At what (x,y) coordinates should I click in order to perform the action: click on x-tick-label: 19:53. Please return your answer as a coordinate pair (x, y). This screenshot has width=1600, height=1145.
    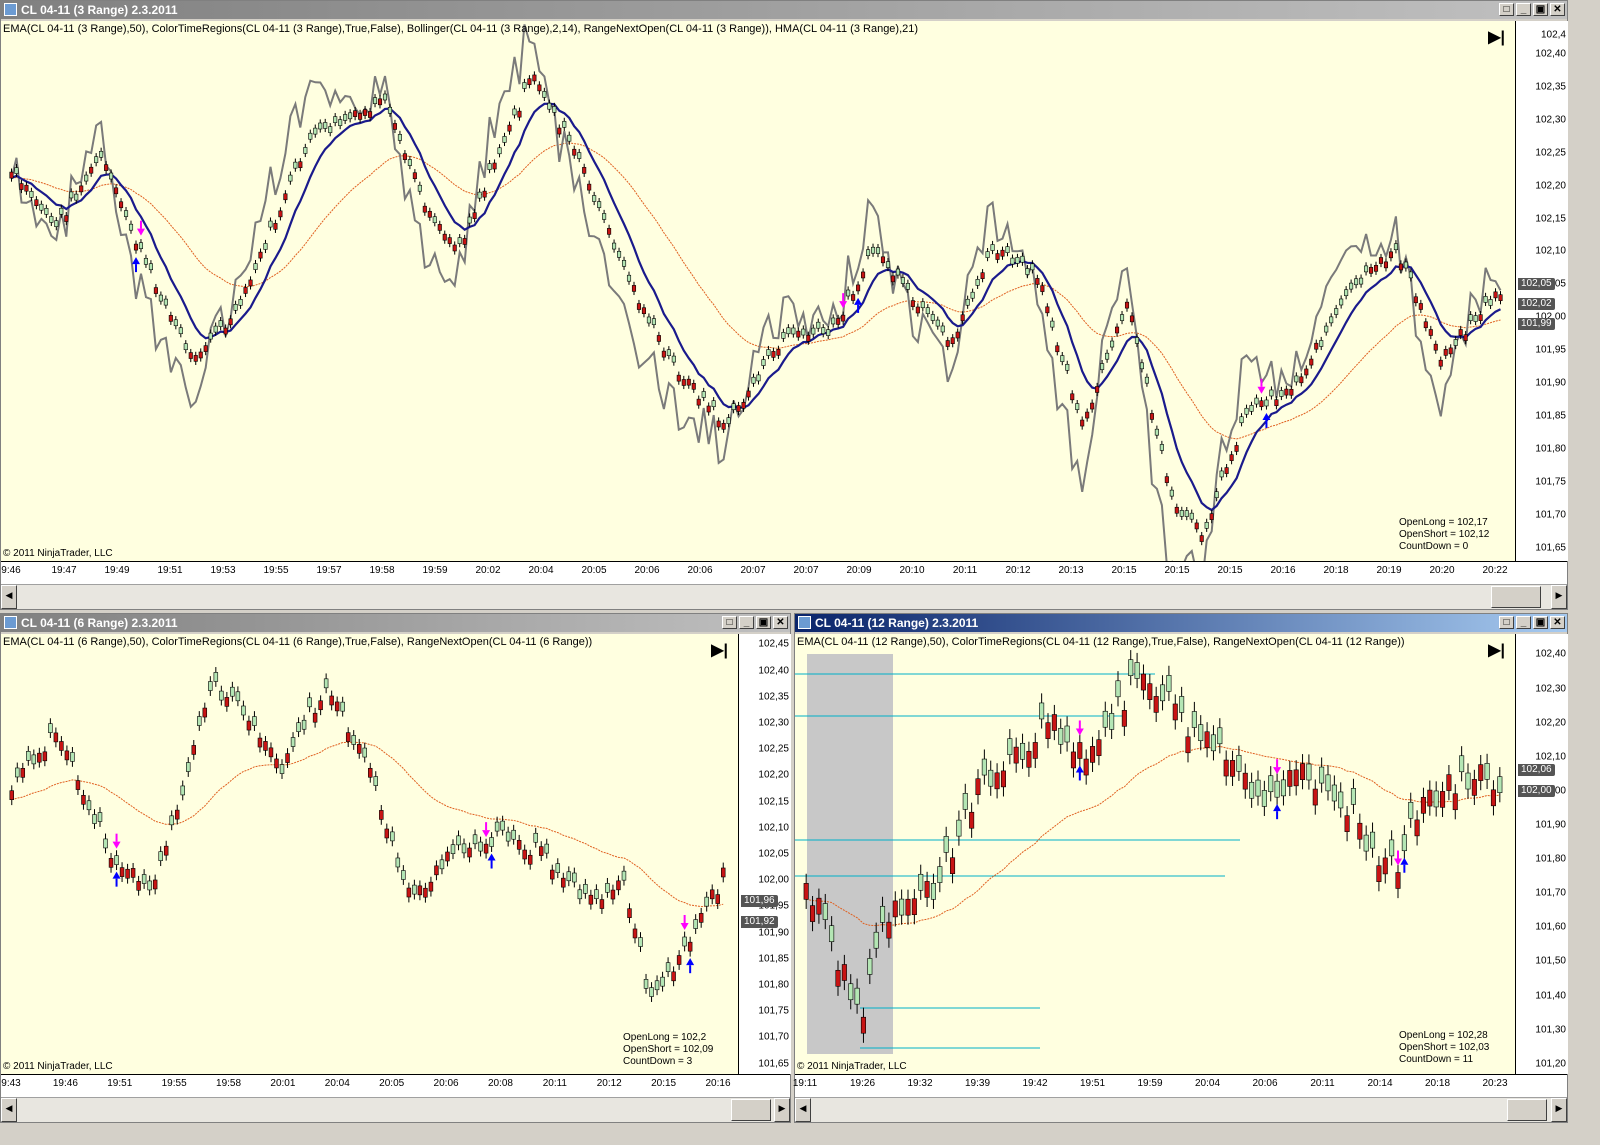
    Looking at the image, I should click on (223, 570).